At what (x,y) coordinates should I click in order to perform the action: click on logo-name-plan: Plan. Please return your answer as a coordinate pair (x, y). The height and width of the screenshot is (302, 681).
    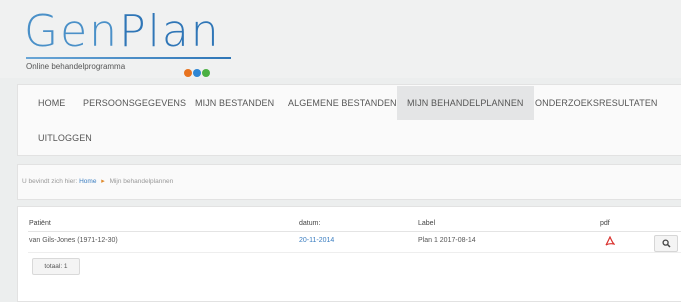
    Looking at the image, I should click on (170, 31).